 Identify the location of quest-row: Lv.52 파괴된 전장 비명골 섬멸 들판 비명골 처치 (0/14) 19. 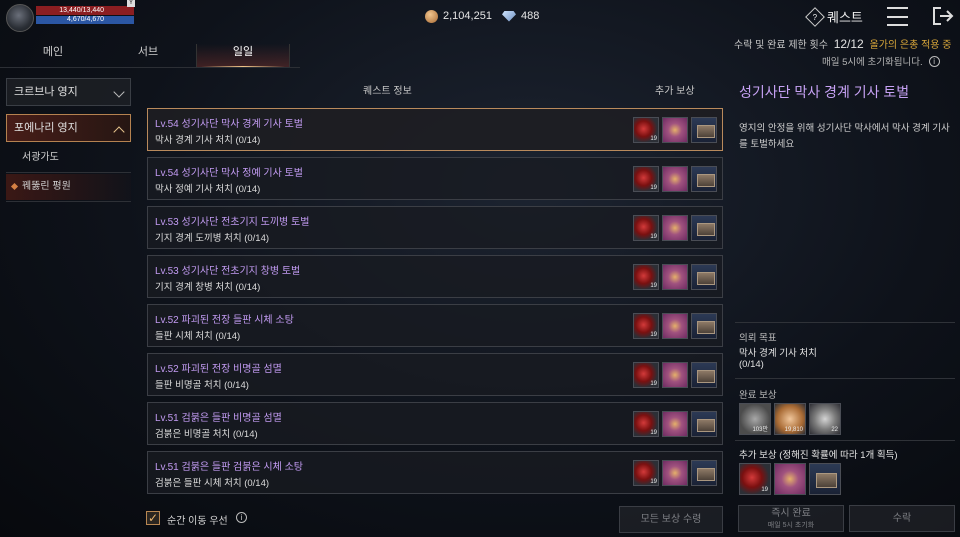
(435, 374).